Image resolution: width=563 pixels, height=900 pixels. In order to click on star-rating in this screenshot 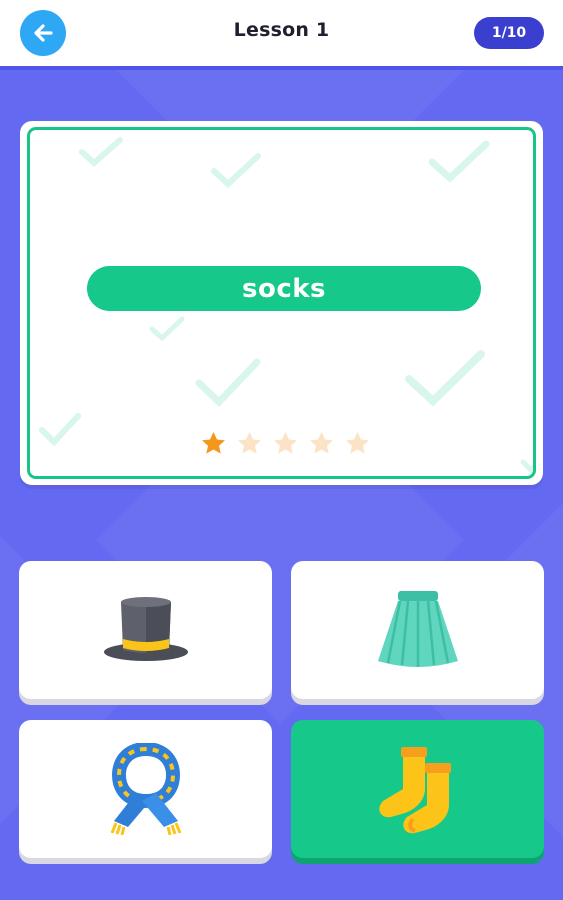, I will do `click(285, 444)`.